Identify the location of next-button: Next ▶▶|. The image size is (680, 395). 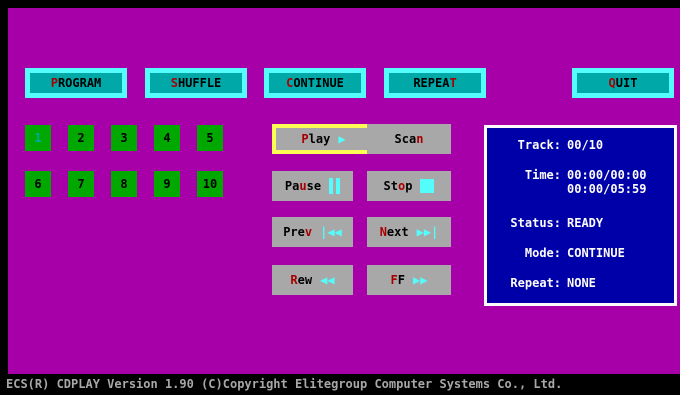
(409, 232).